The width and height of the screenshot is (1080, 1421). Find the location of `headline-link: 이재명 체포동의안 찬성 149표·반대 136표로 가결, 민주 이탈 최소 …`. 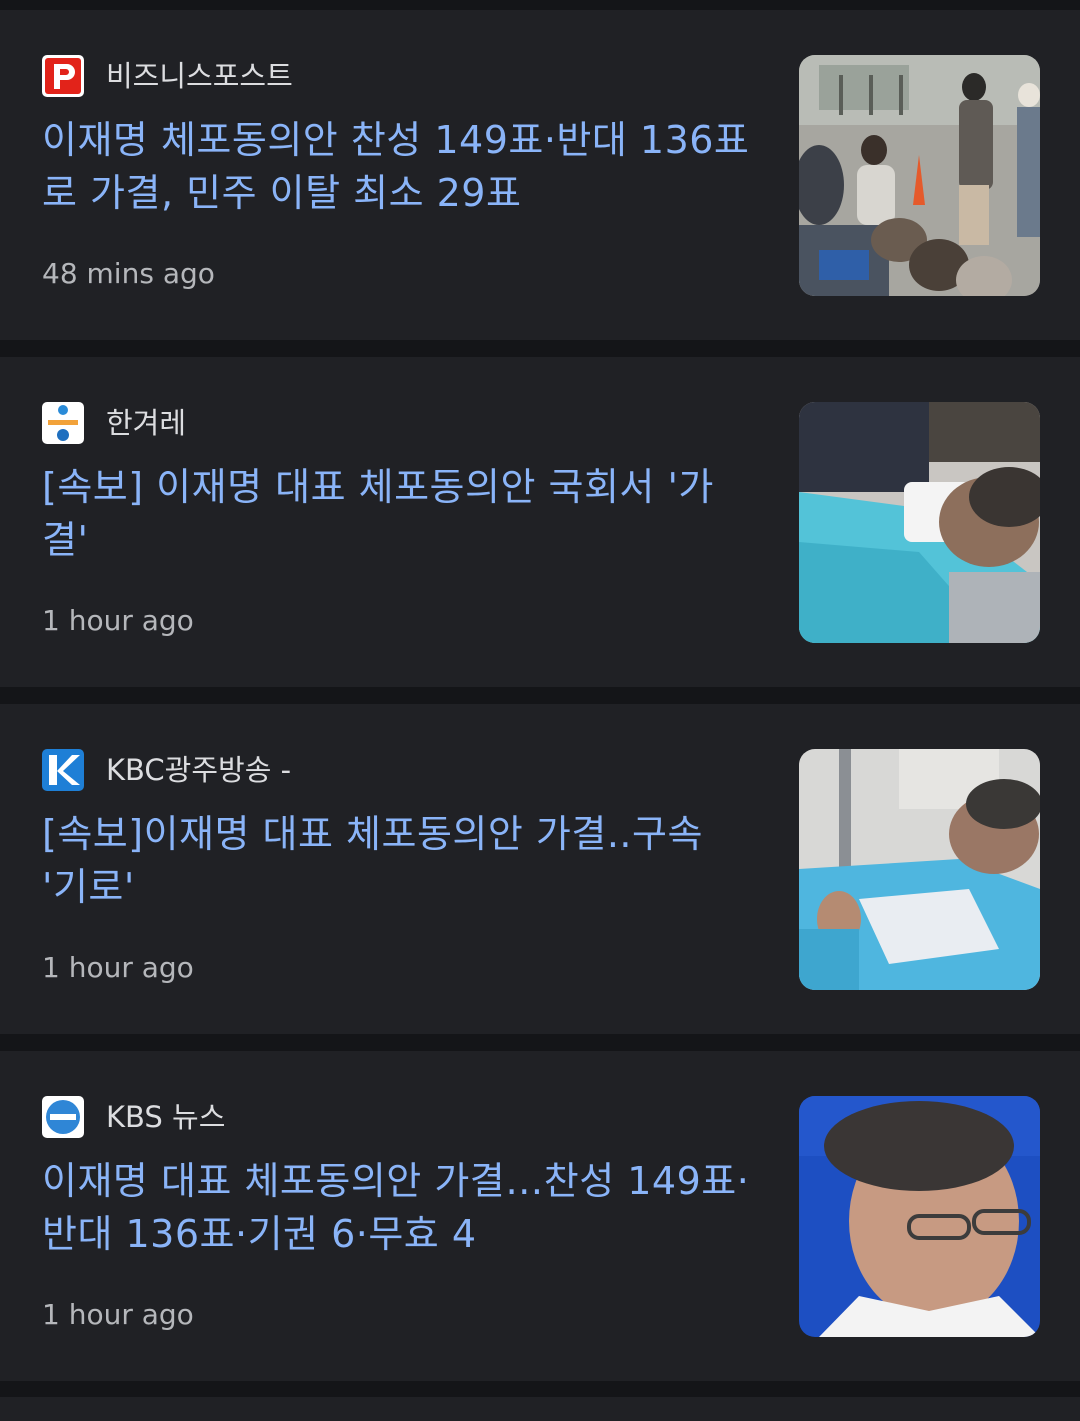

headline-link: 이재명 체포동의안 찬성 149표·반대 136표로 가결, 민주 이탈 최소 … is located at coordinates (397, 167).